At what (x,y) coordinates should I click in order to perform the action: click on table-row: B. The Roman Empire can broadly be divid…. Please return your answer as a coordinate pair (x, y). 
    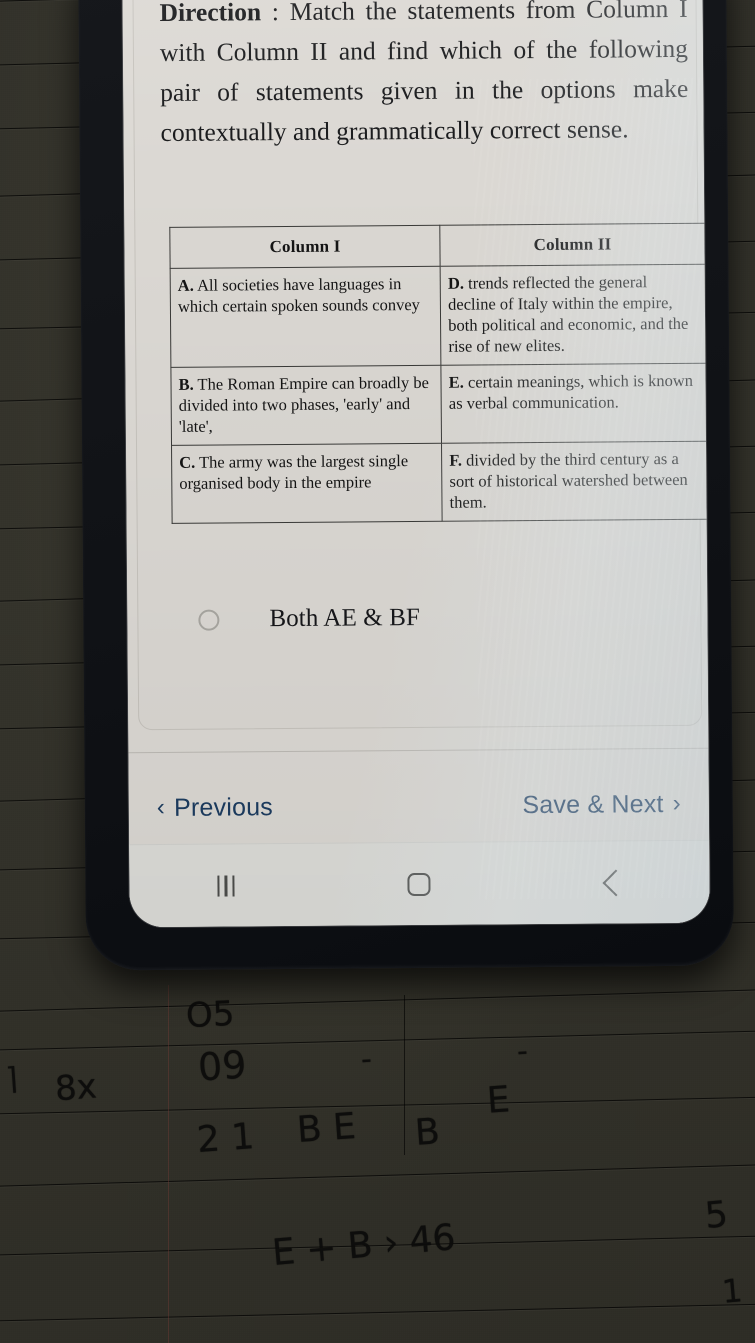
    Looking at the image, I should click on (438, 404).